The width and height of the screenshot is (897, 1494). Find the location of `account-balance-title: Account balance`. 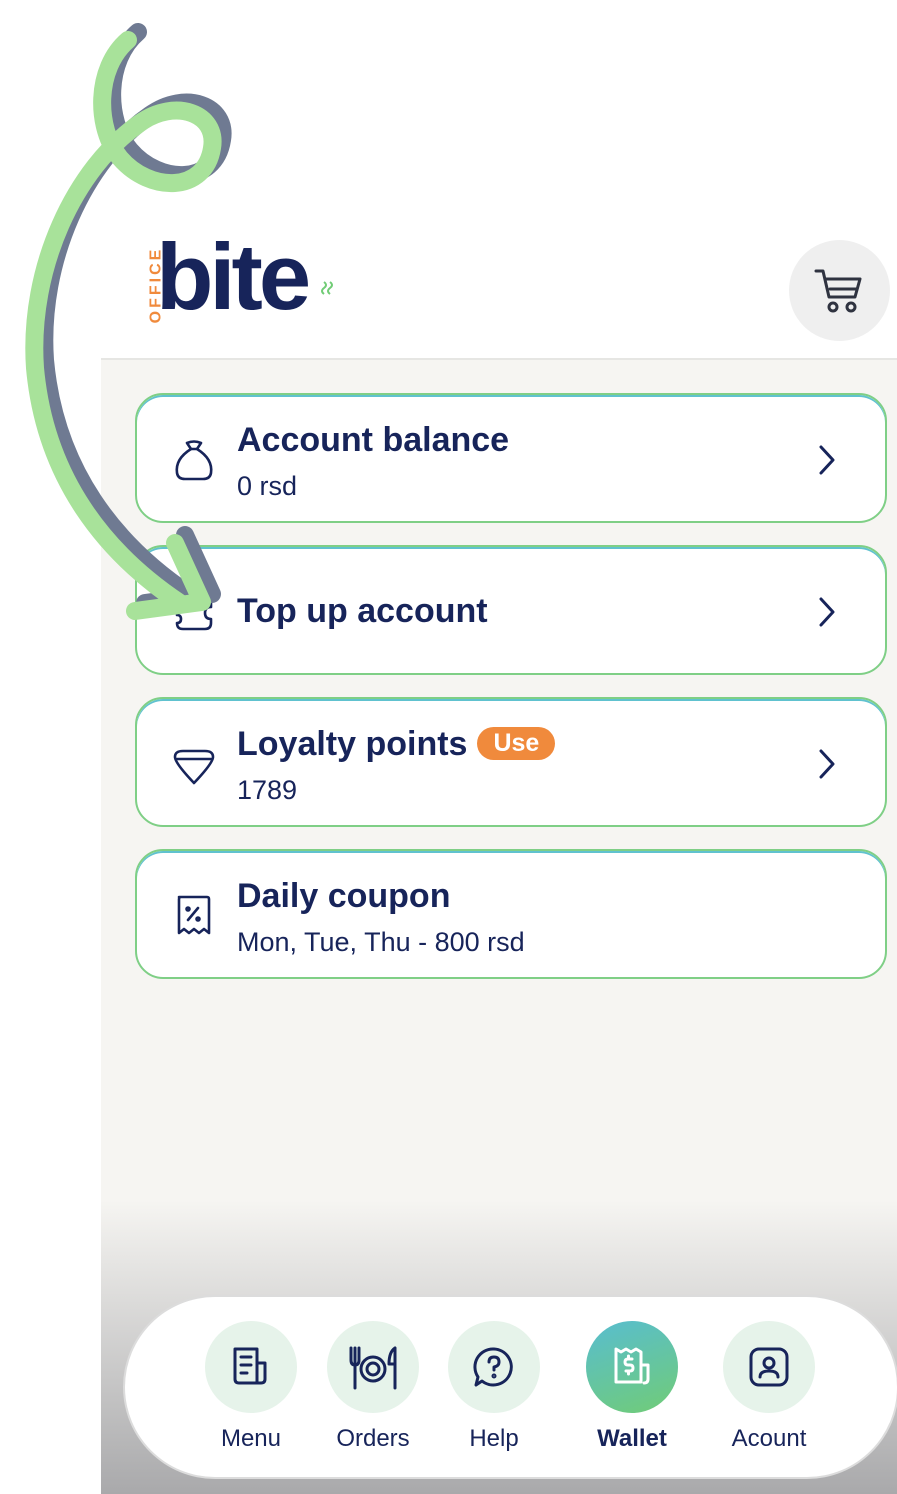

account-balance-title: Account balance is located at coordinates (373, 440).